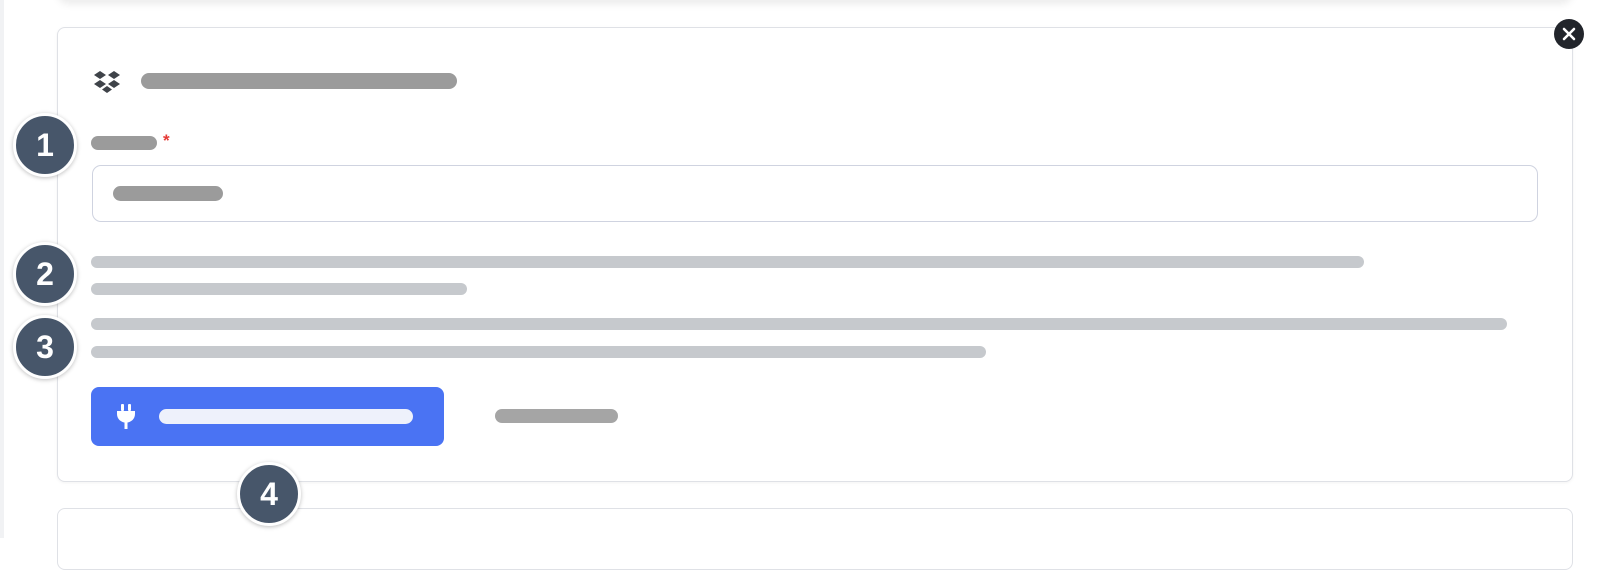 The image size is (1600, 570). Describe the element at coordinates (299, 81) in the screenshot. I see `card-title` at that location.